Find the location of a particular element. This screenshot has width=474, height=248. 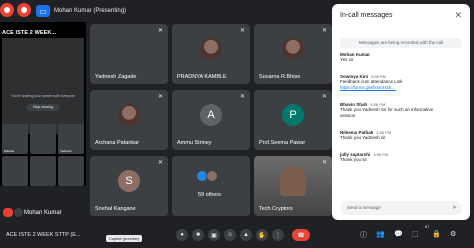

message-text: Thank you Yadnesh sir is located at coordinates (363, 137).